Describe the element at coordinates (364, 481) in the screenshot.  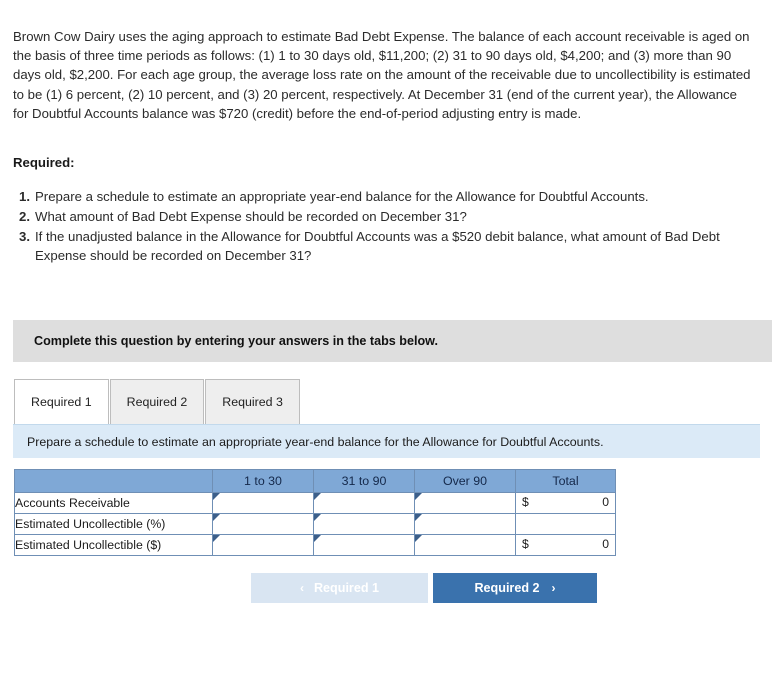
I see `column-header-31-to-90: 31 to 90` at that location.